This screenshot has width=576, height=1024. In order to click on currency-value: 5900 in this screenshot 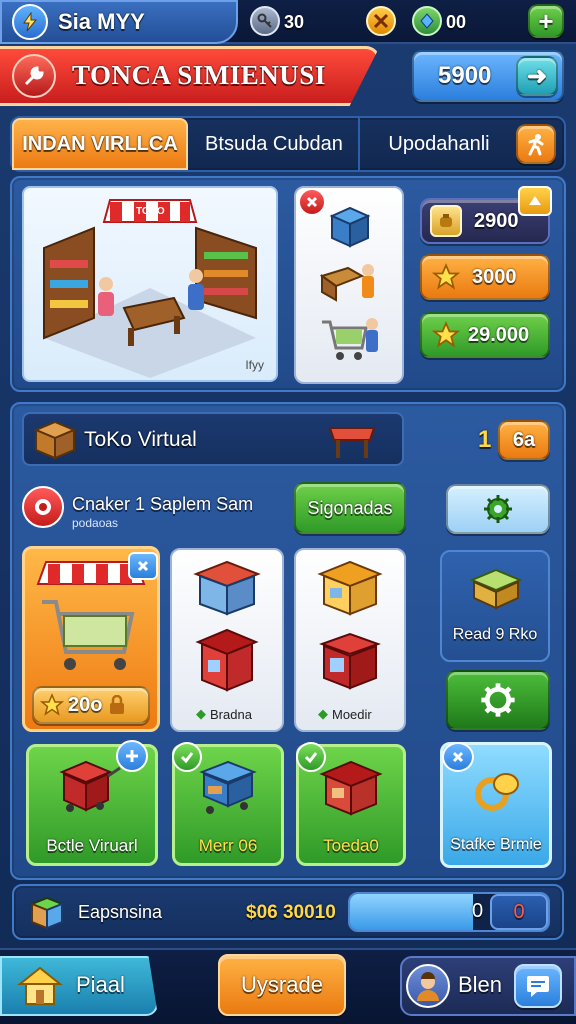, I will do `click(465, 75)`.